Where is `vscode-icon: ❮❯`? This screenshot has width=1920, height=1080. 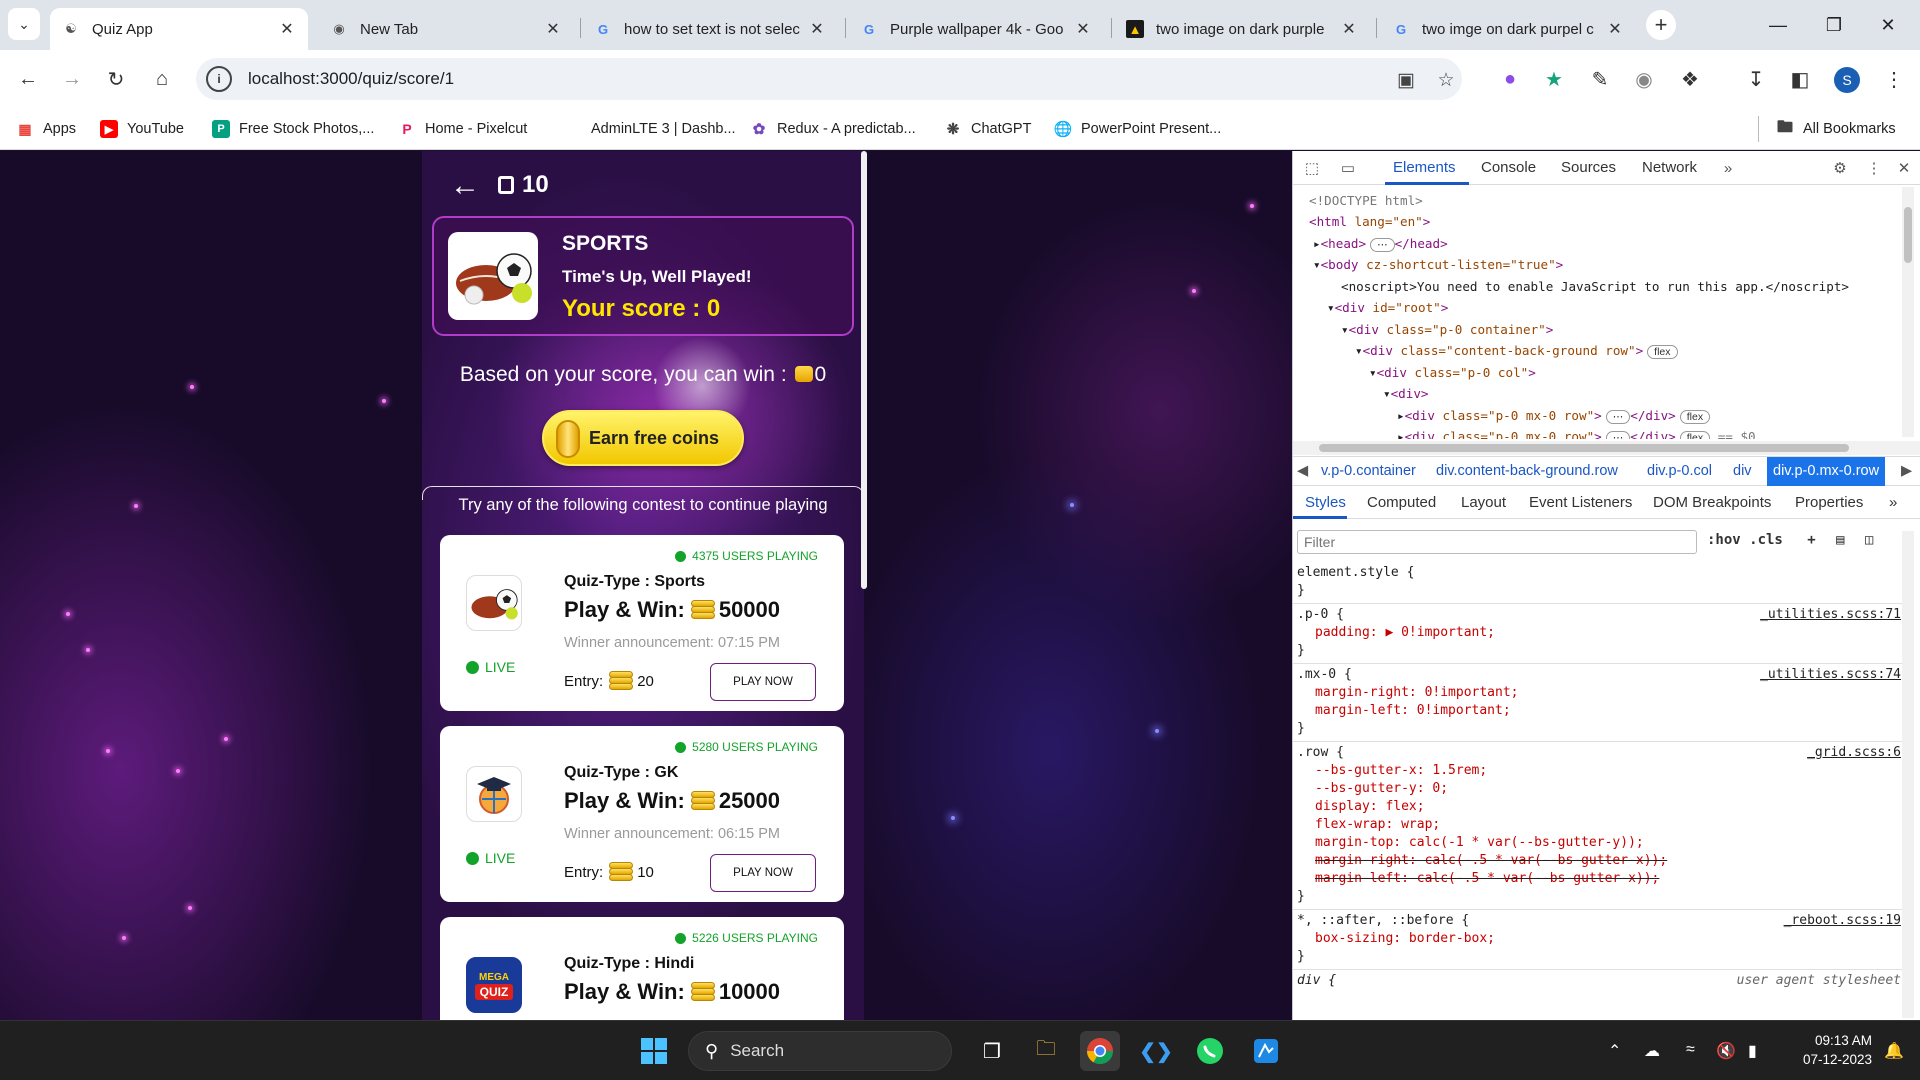
vscode-icon: ❮❯ is located at coordinates (1156, 1051).